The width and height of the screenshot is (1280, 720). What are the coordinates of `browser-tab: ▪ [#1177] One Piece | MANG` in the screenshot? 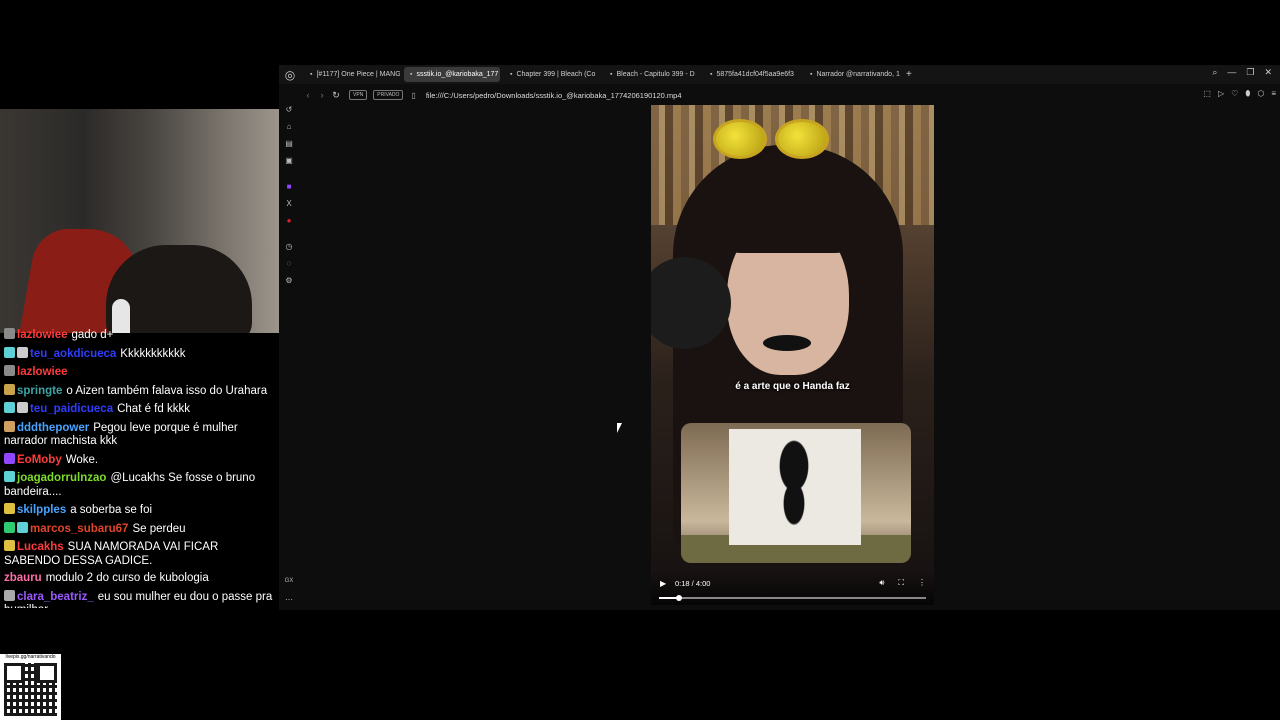 It's located at (352, 74).